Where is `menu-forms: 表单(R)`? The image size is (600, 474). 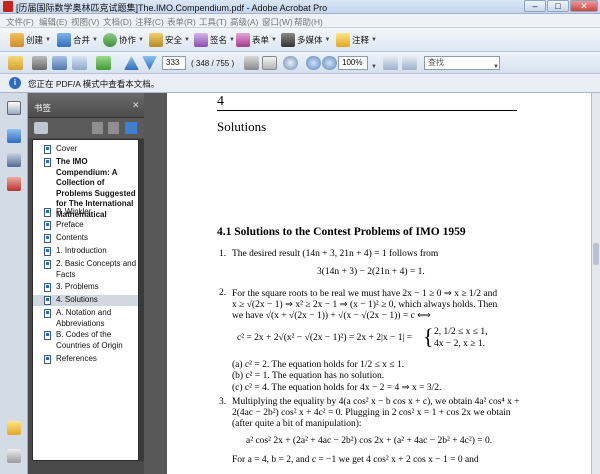
menu-forms: 表单(R) is located at coordinates (181, 22).